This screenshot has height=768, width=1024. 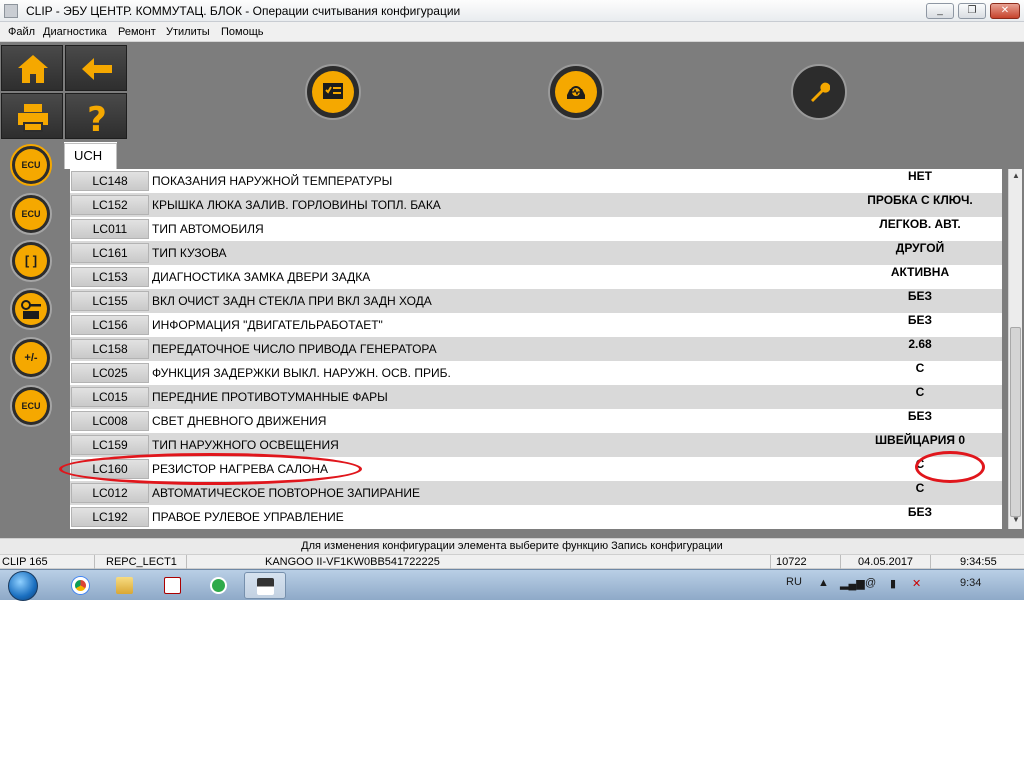 I want to click on menu-diagnostics: Диагностика, so click(x=75, y=32).